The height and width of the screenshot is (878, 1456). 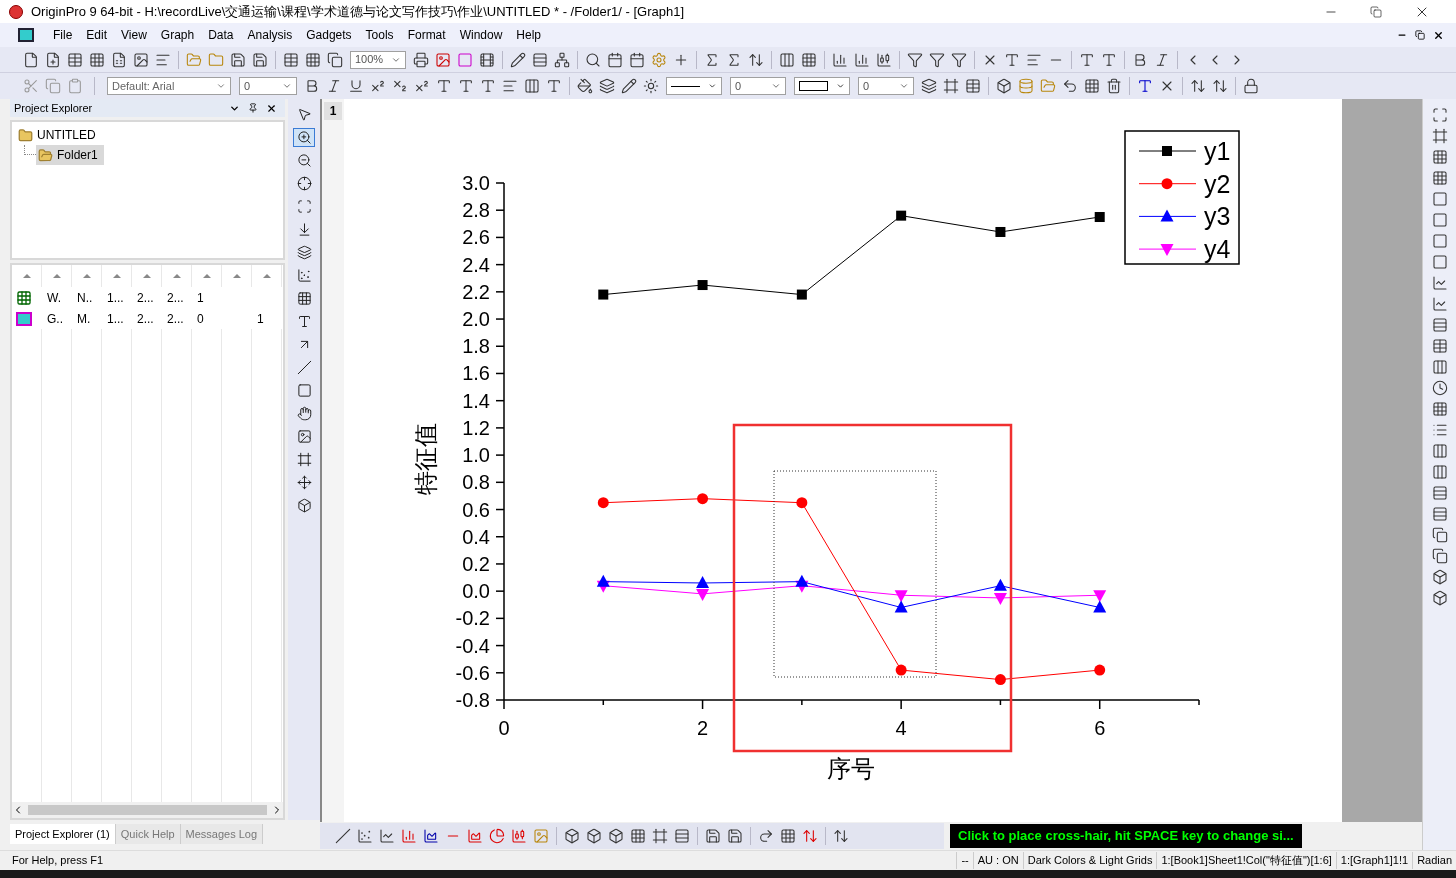 What do you see at coordinates (851, 769) in the screenshot?
I see `x-axis-title: 序号` at bounding box center [851, 769].